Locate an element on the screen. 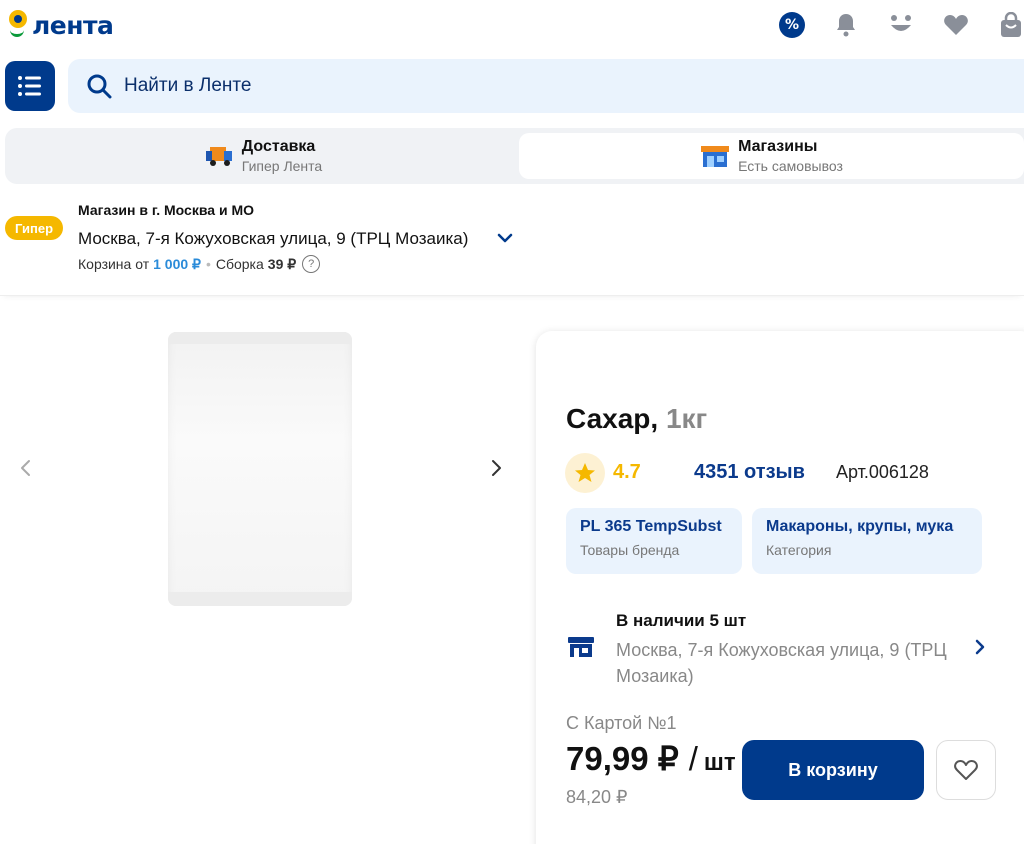 This screenshot has width=1024, height=844. logo-text: лента is located at coordinates (73, 25).